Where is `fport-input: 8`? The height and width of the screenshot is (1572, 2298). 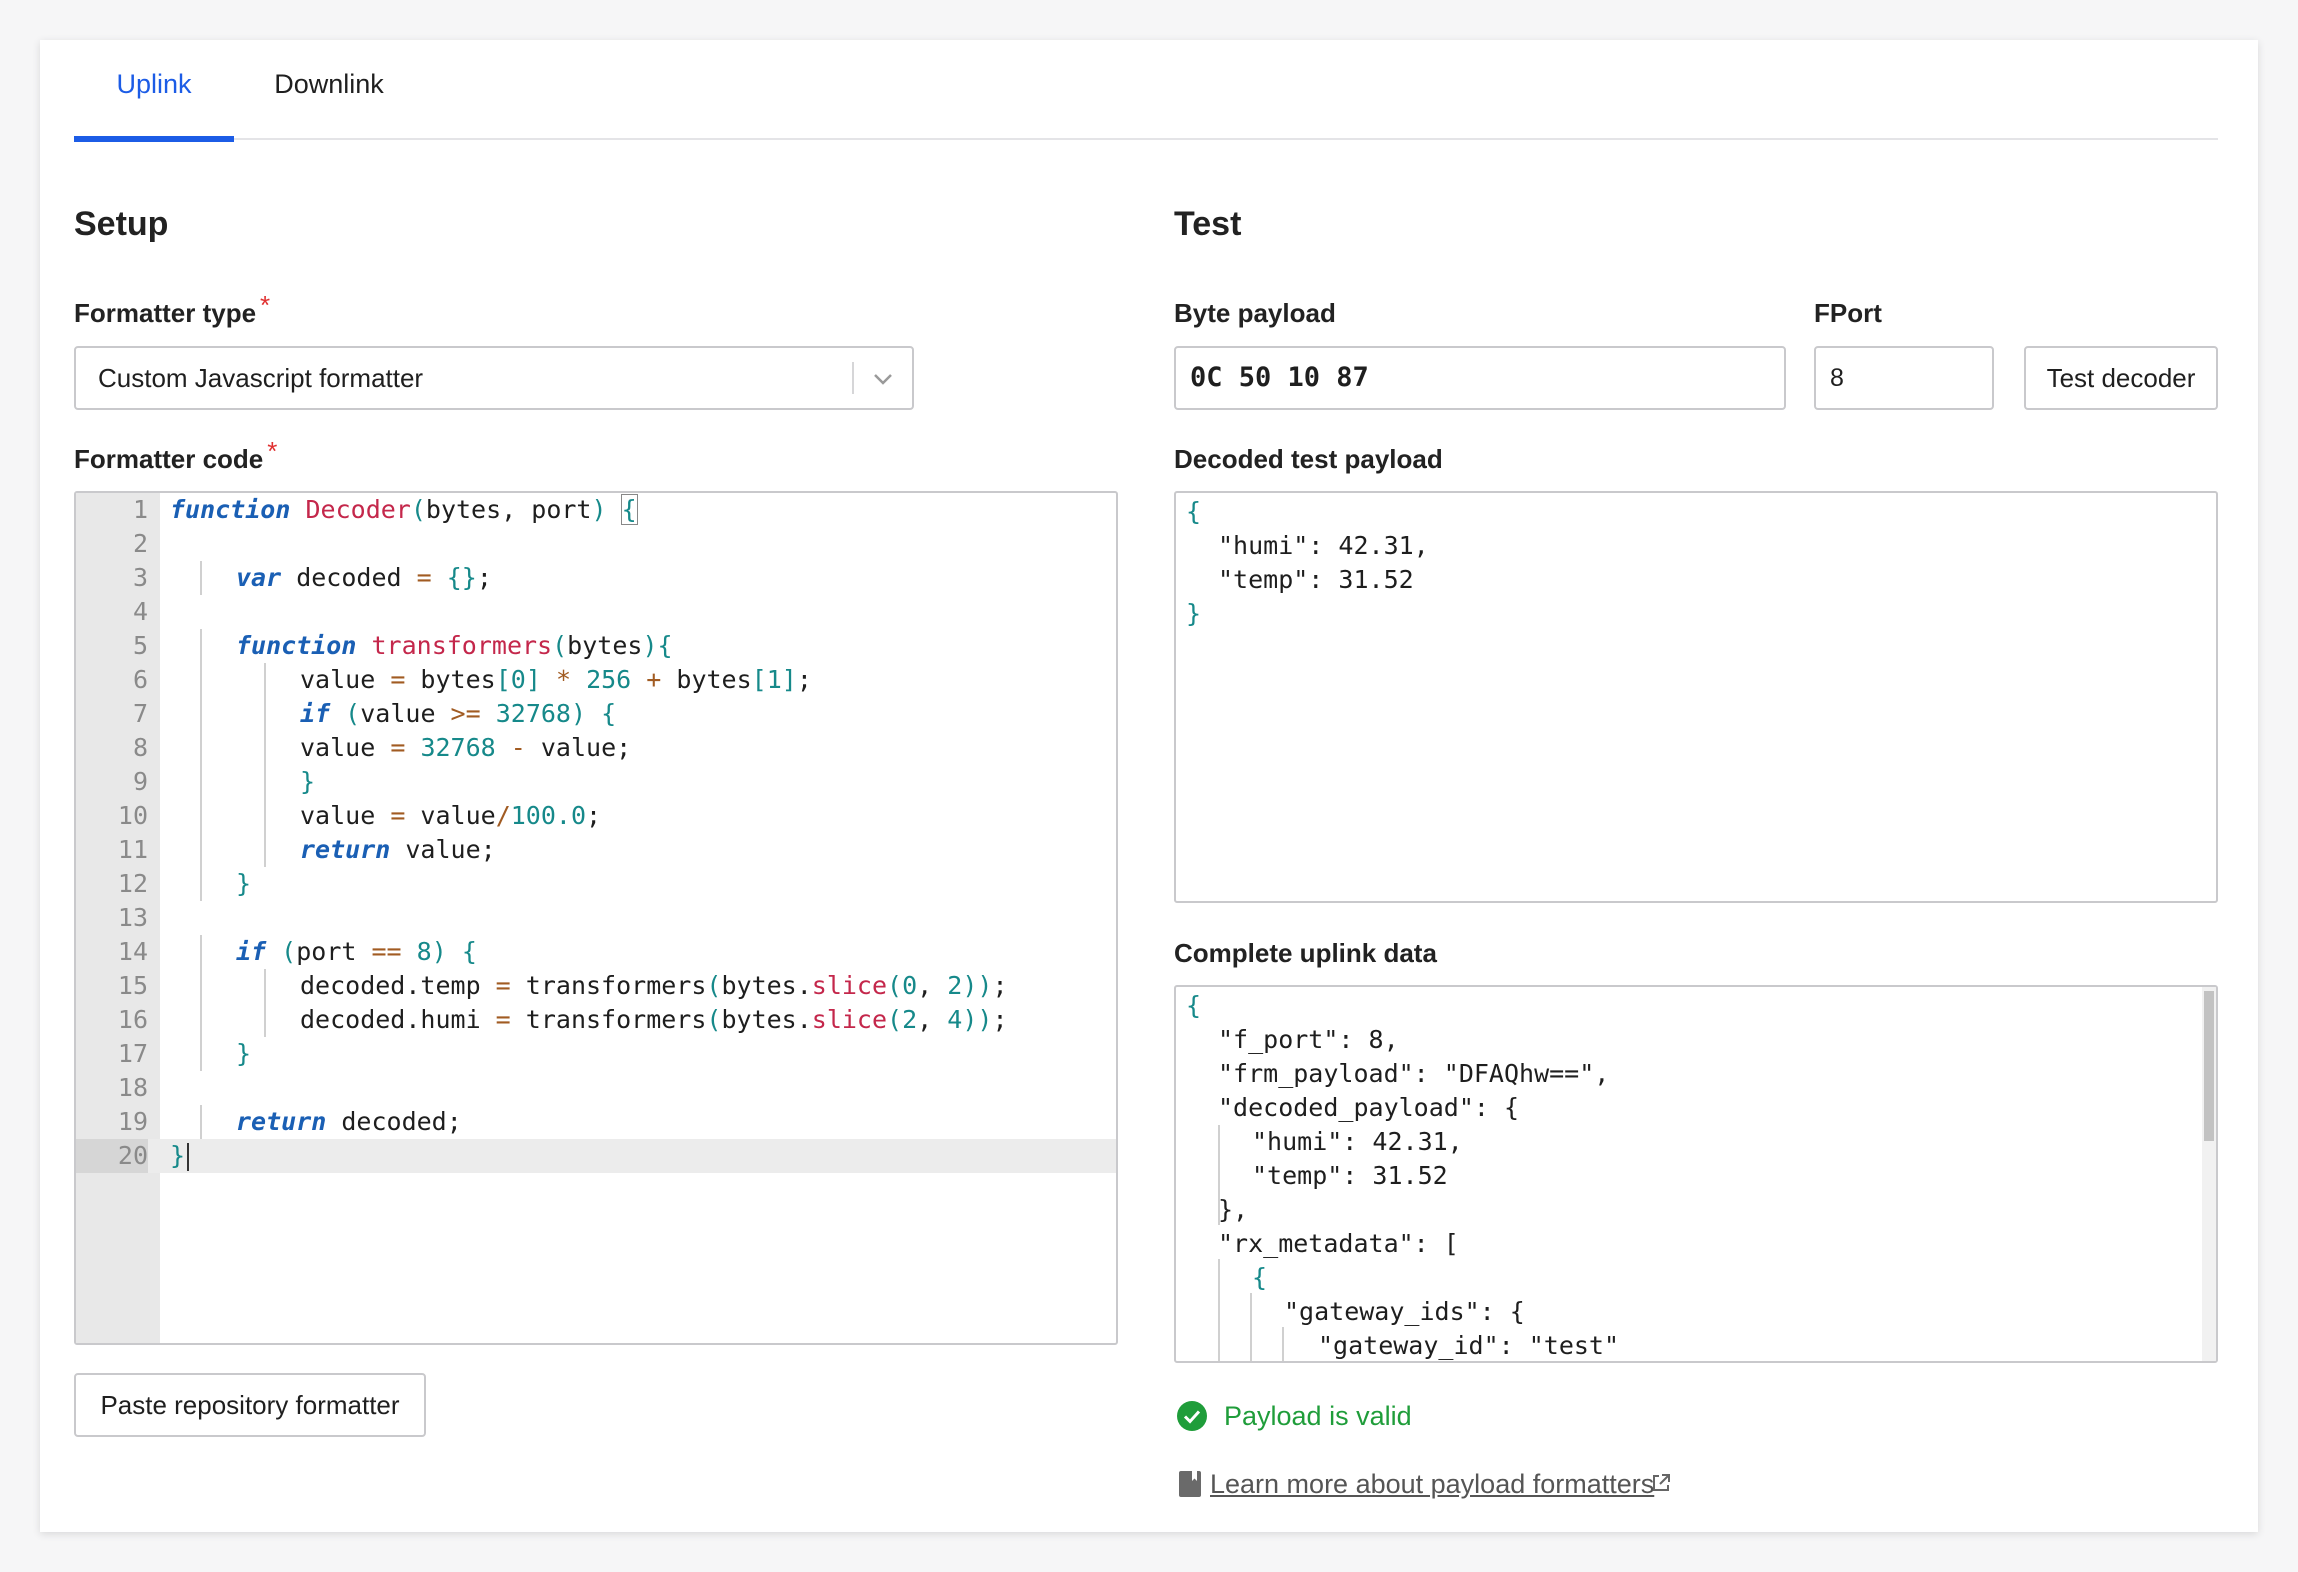 fport-input: 8 is located at coordinates (1904, 378).